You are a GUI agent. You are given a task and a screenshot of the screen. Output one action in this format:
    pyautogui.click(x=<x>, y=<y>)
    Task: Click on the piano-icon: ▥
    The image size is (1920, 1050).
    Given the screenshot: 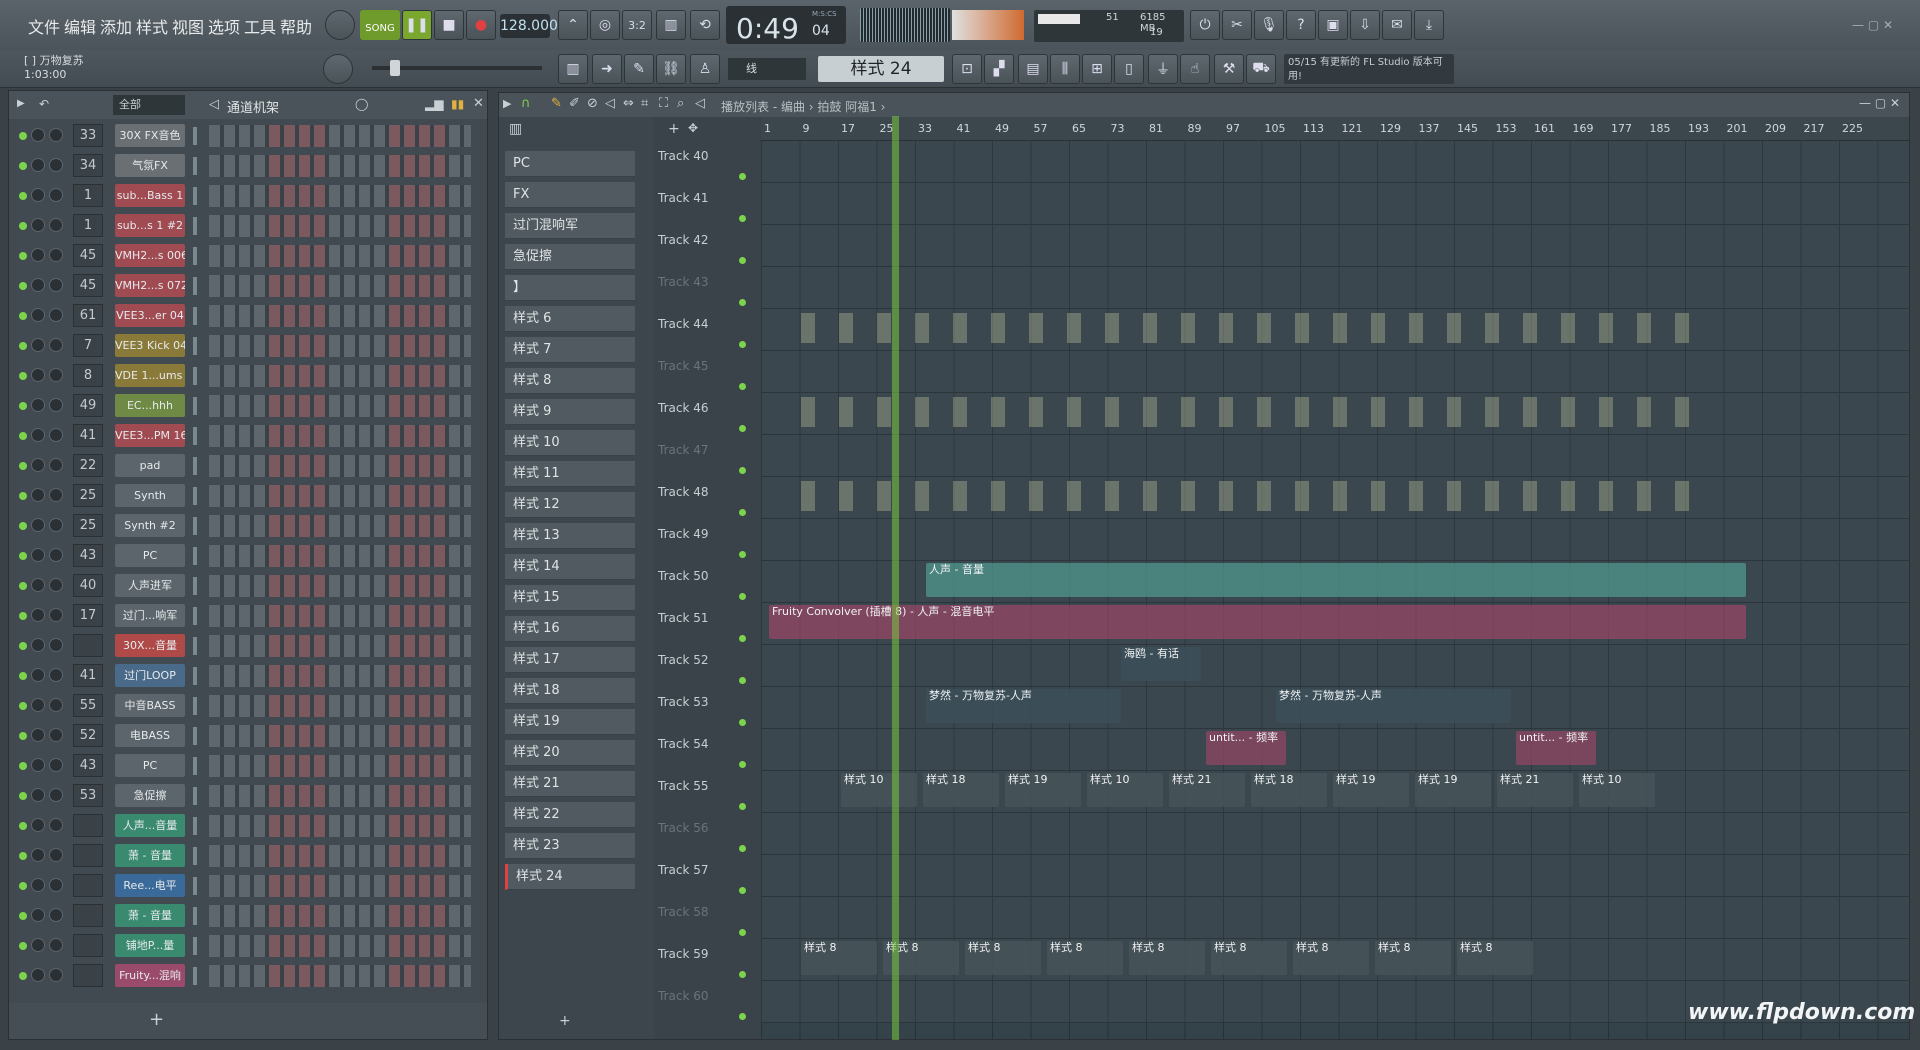 What is the action you would take?
    pyautogui.click(x=515, y=129)
    